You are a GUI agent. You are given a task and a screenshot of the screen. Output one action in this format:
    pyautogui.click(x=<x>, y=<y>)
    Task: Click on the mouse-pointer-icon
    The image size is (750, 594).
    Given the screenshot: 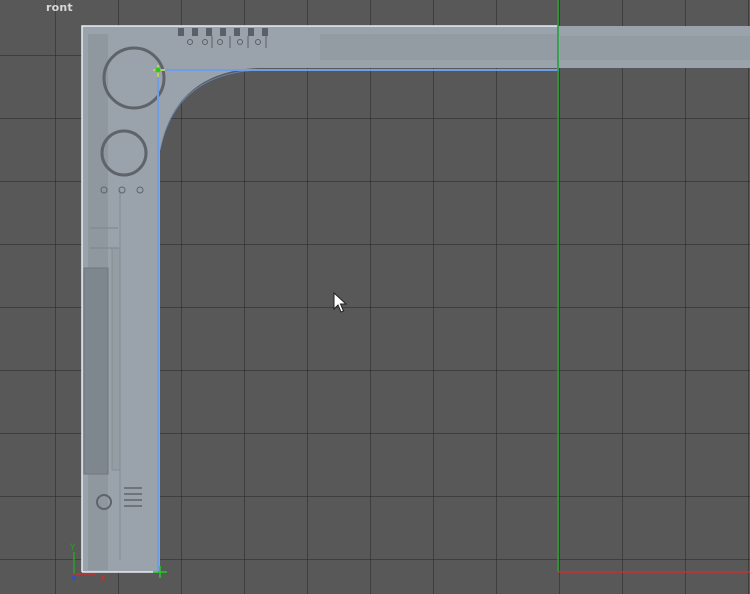 What is the action you would take?
    pyautogui.click(x=340, y=302)
    